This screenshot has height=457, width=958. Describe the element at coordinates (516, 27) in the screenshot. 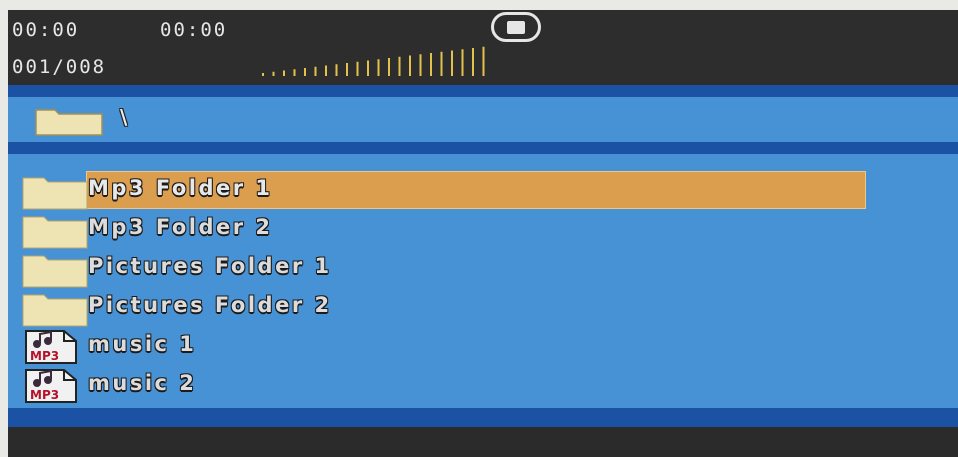

I see `stop-icon` at that location.